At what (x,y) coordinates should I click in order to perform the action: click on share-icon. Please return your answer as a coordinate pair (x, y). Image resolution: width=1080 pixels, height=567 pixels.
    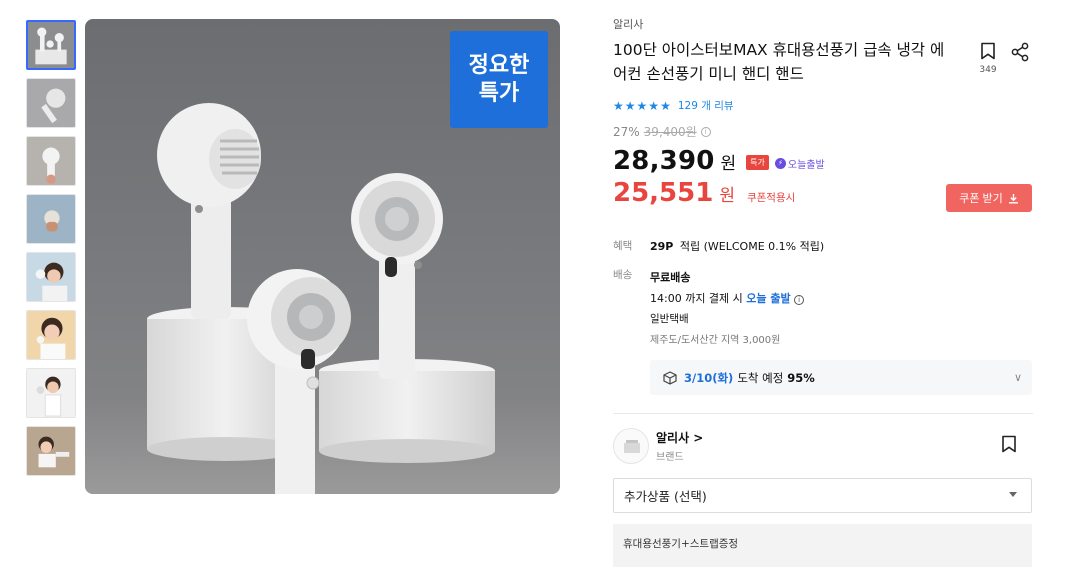
    Looking at the image, I should click on (1020, 52).